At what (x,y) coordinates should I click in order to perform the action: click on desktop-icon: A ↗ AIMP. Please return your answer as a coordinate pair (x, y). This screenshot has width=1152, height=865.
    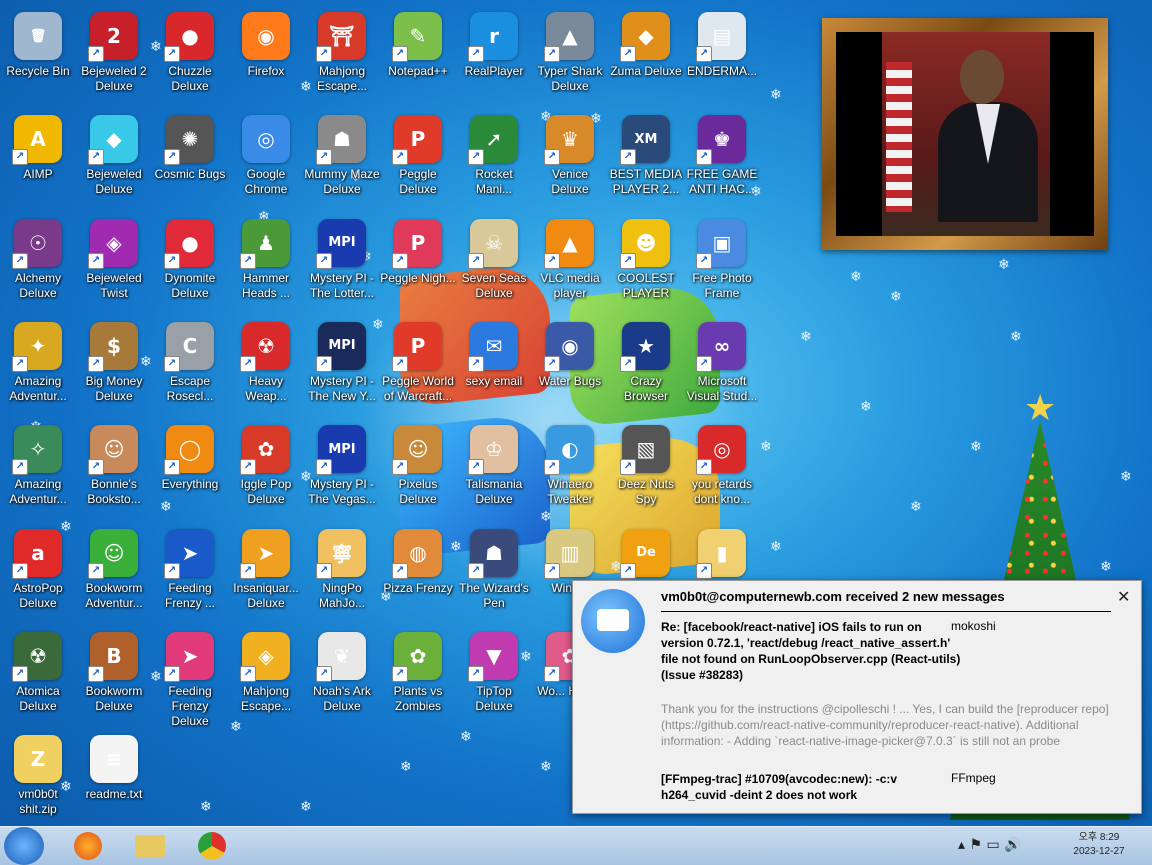
    Looking at the image, I should click on (38, 159).